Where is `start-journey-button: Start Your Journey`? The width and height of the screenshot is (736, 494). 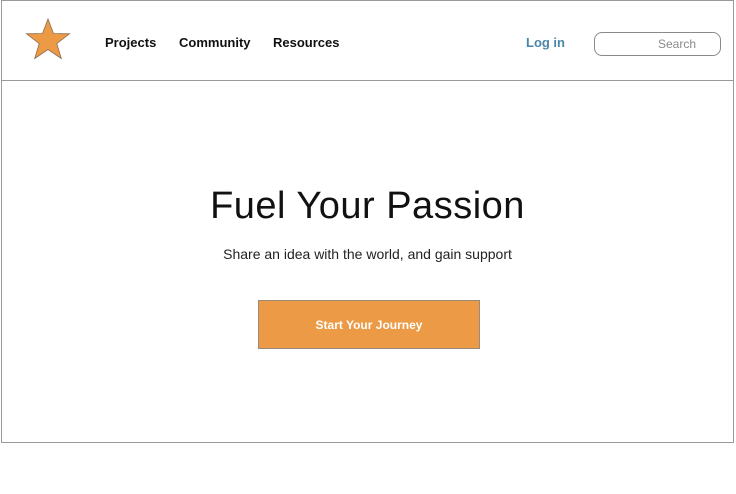 start-journey-button: Start Your Journey is located at coordinates (369, 324).